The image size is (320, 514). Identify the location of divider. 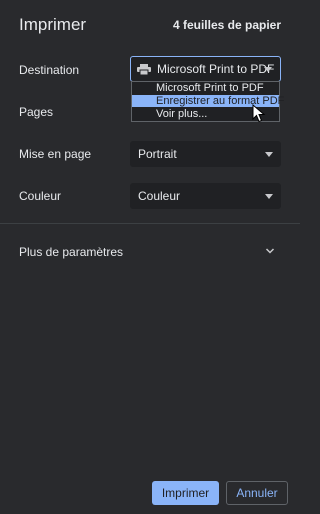
(150, 223).